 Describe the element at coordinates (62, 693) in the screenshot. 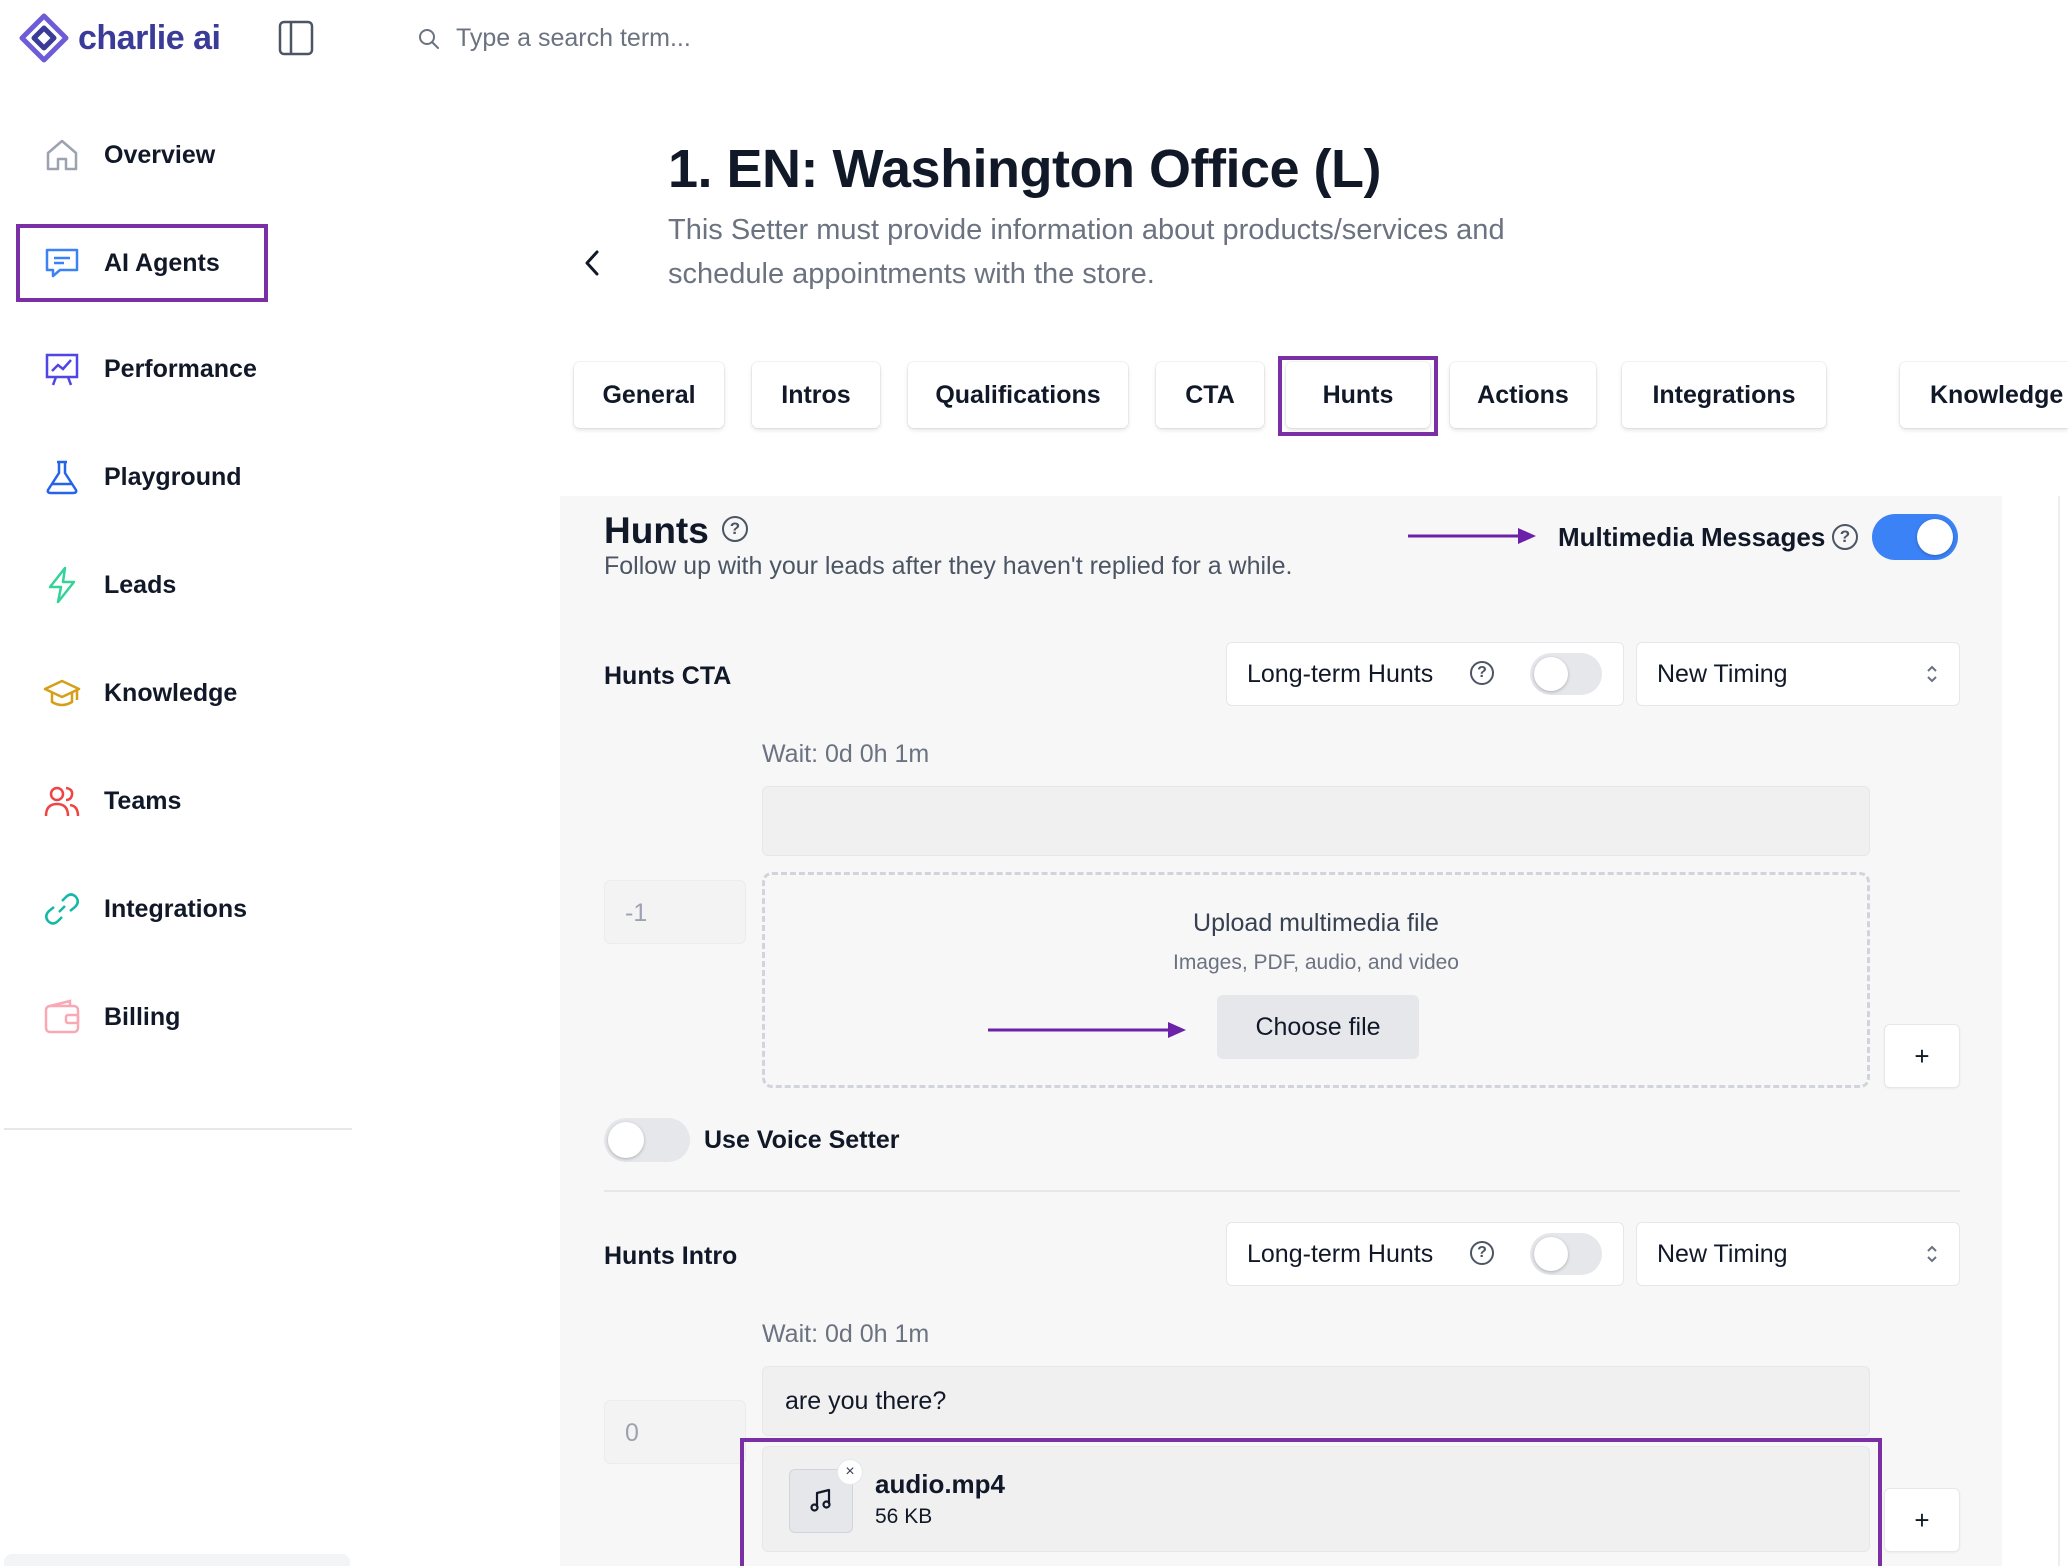

I see `graduation-cap-icon` at that location.